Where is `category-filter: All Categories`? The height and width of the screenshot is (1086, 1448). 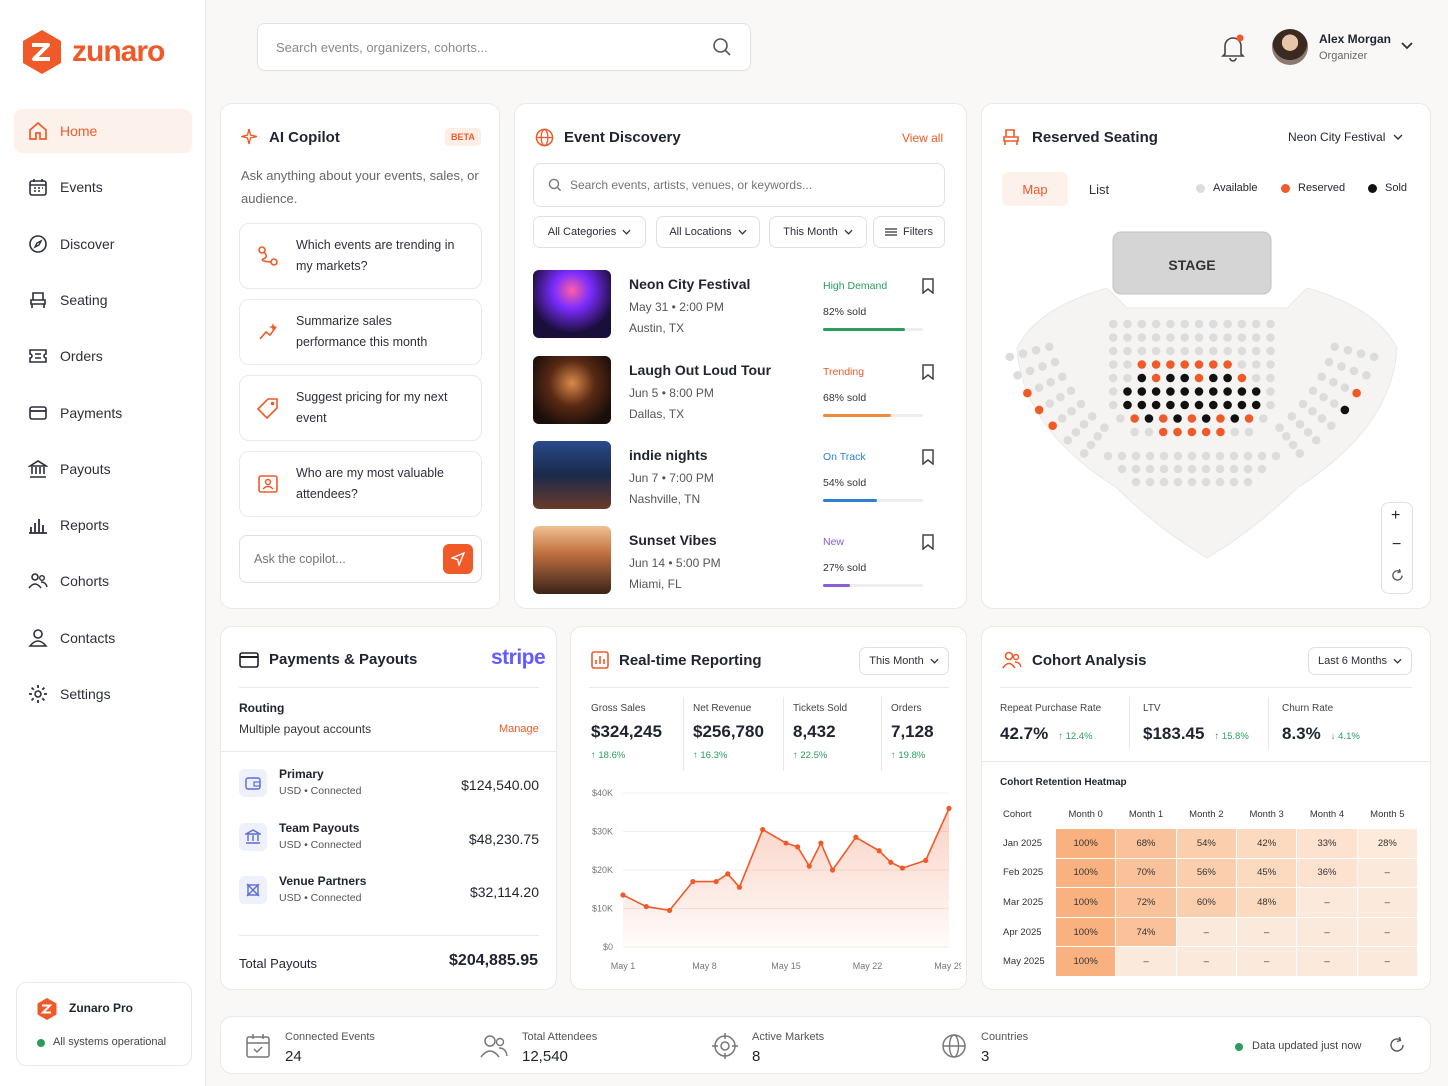
category-filter: All Categories is located at coordinates (589, 232).